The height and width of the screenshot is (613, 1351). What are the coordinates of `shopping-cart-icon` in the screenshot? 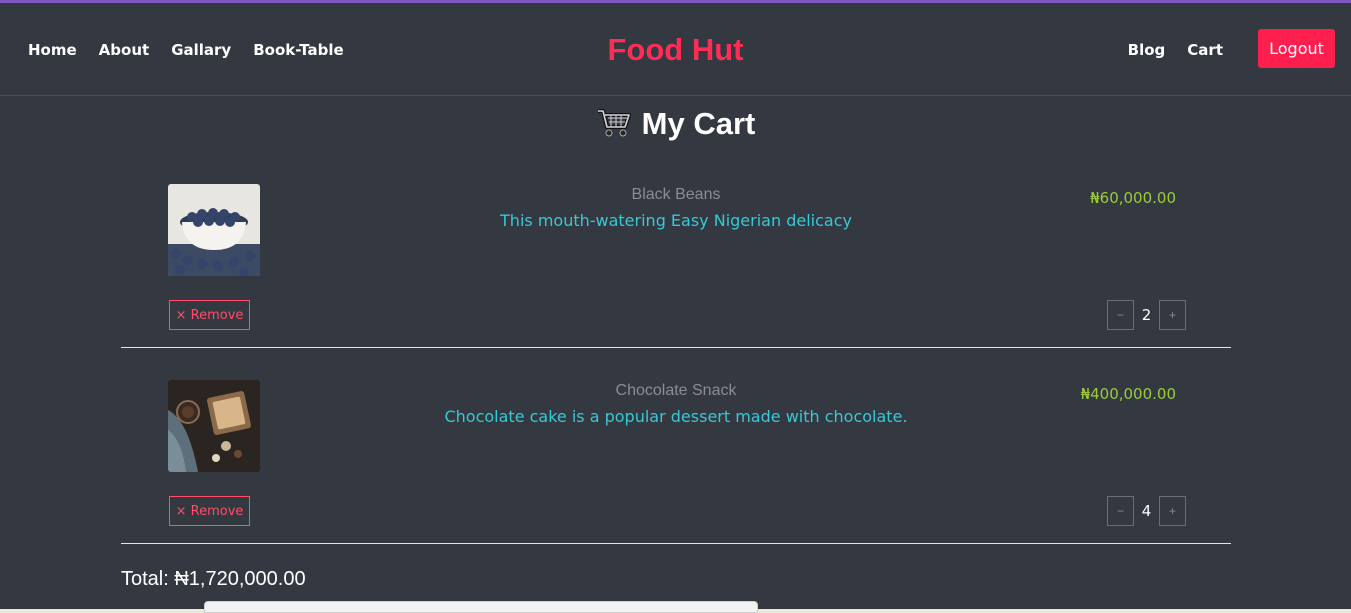 It's located at (614, 122).